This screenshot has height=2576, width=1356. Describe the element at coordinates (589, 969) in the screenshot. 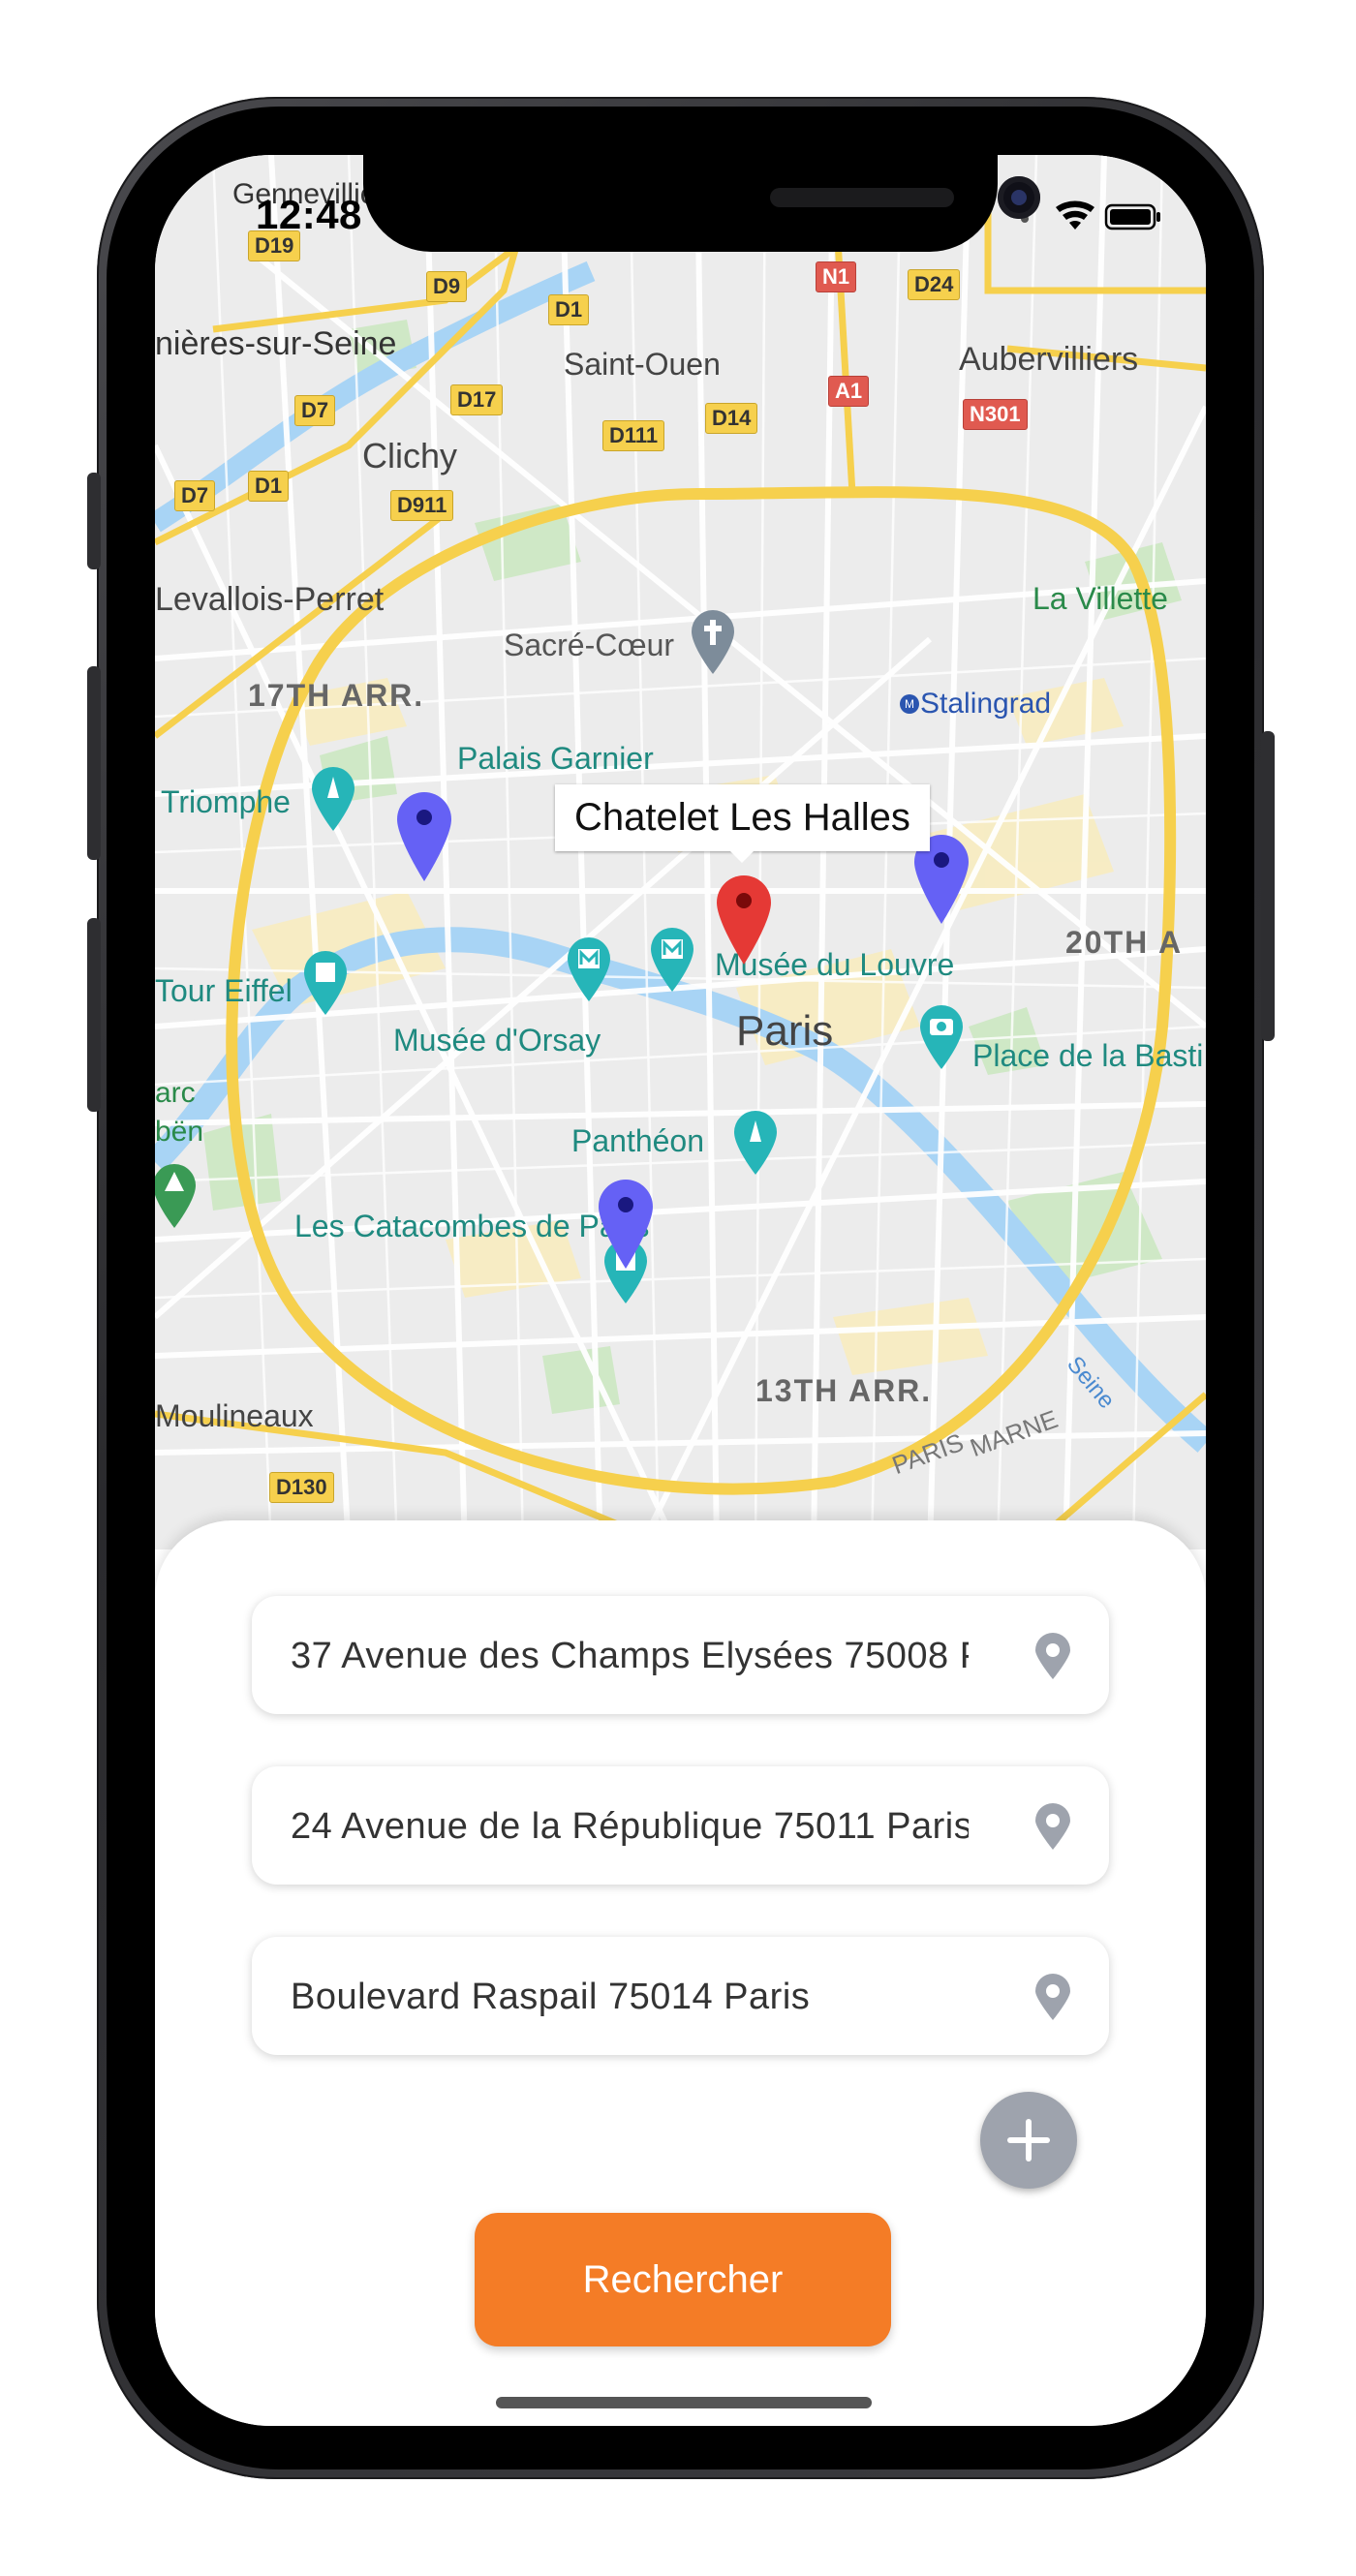

I see `museum-poi-icon` at that location.